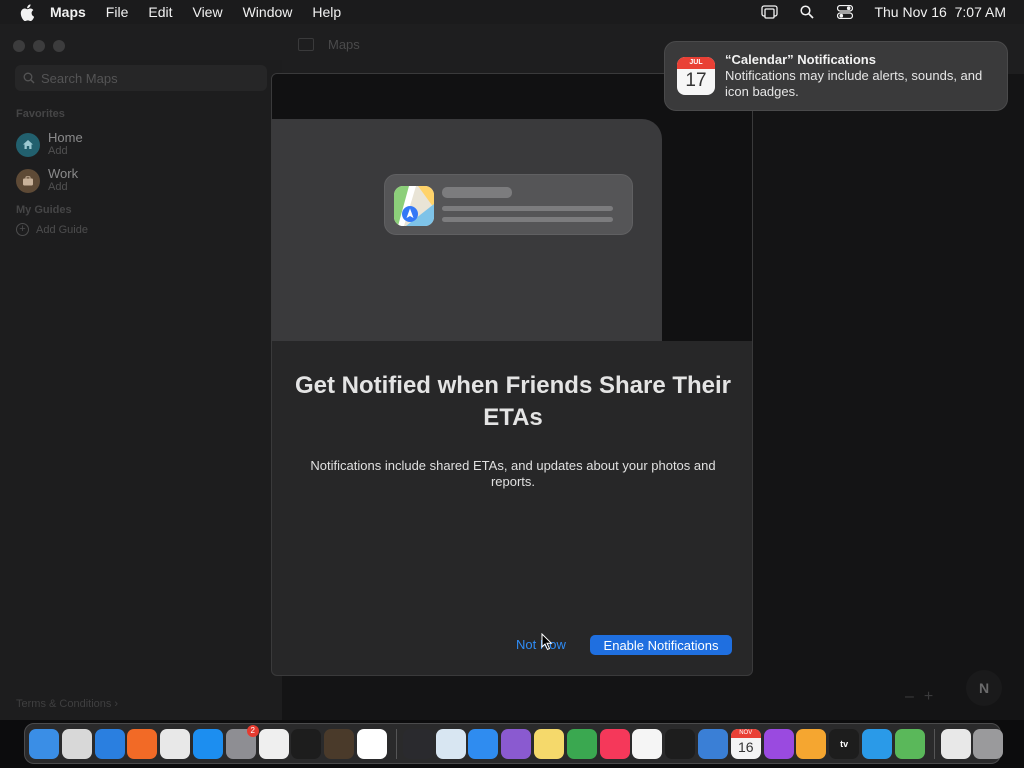  Describe the element at coordinates (547, 642) in the screenshot. I see `mouse-cursor-icon` at that location.